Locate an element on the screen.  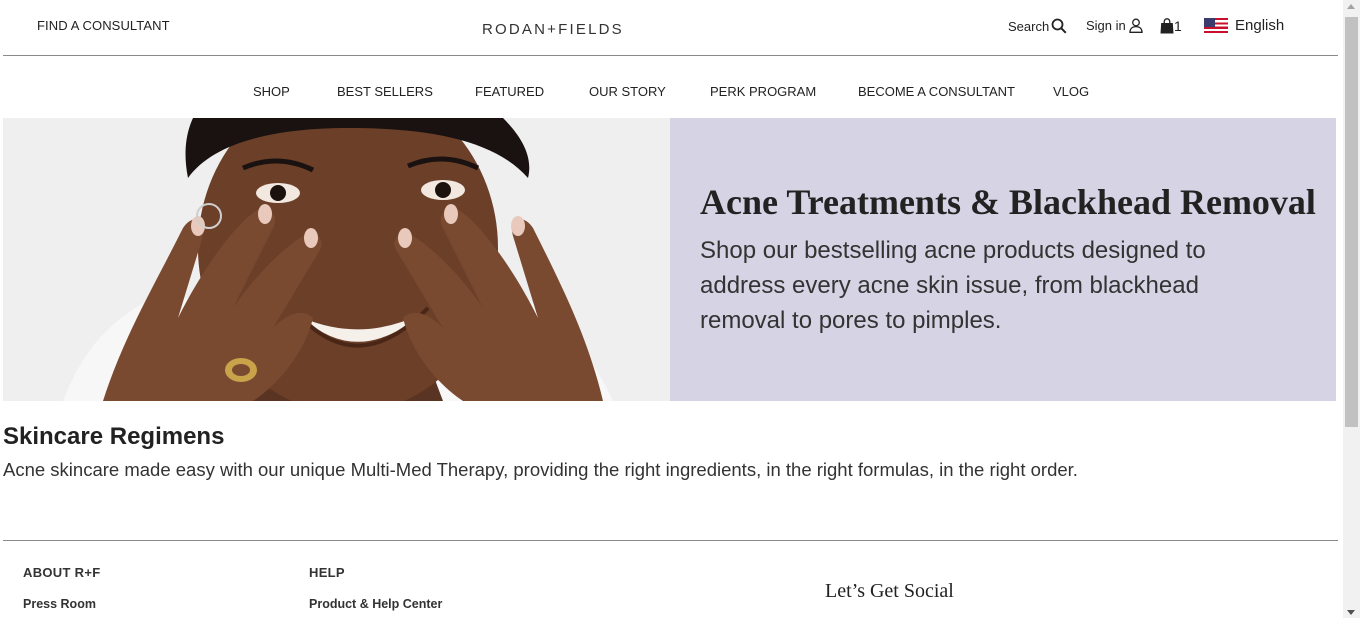
sign-in-label: Sign in is located at coordinates (1106, 25).